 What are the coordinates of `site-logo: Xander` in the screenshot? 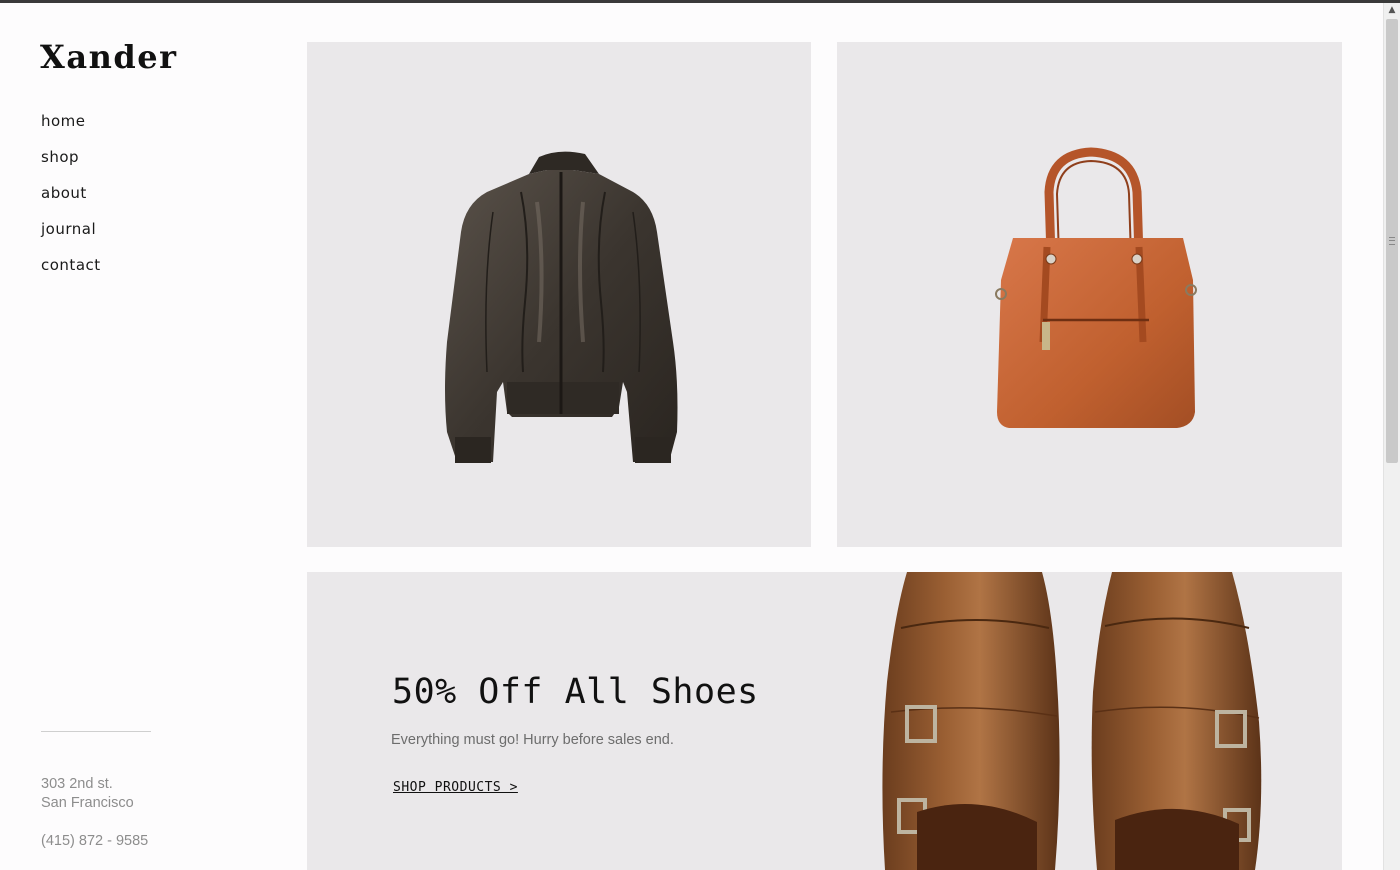 It's located at (108, 57).